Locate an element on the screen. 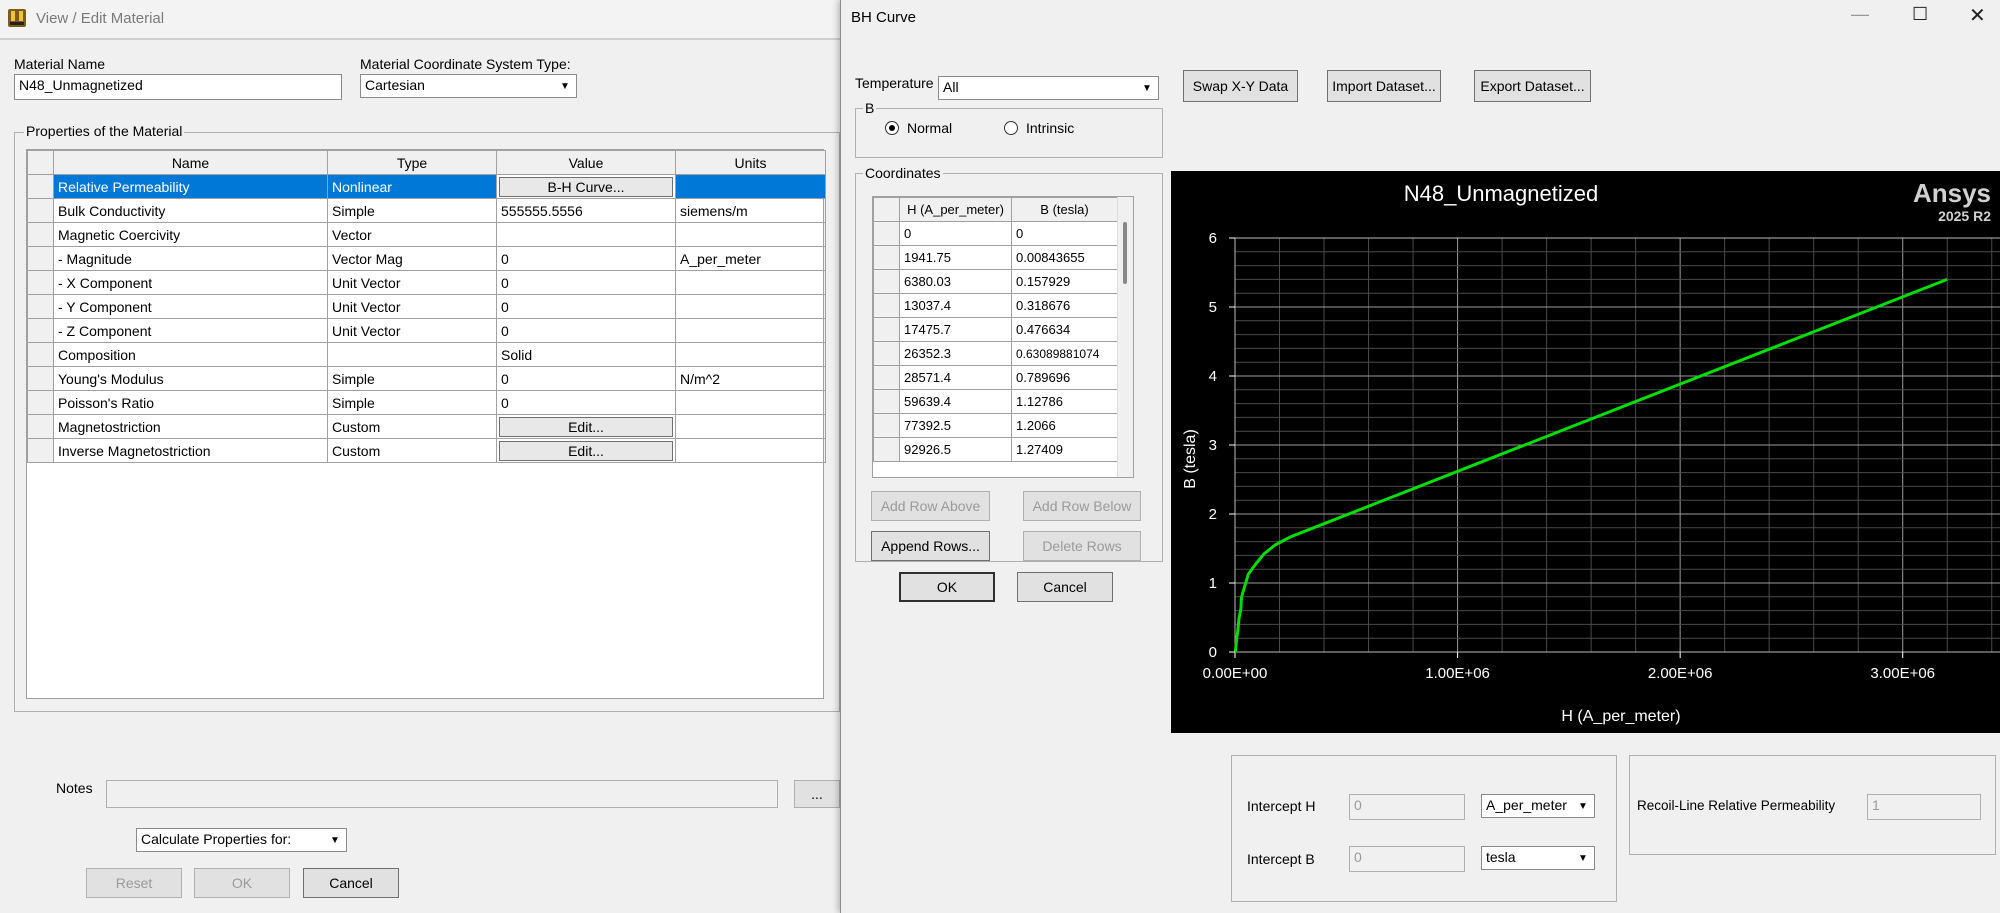  property-units-cell: A_per_meter is located at coordinates (750, 258).